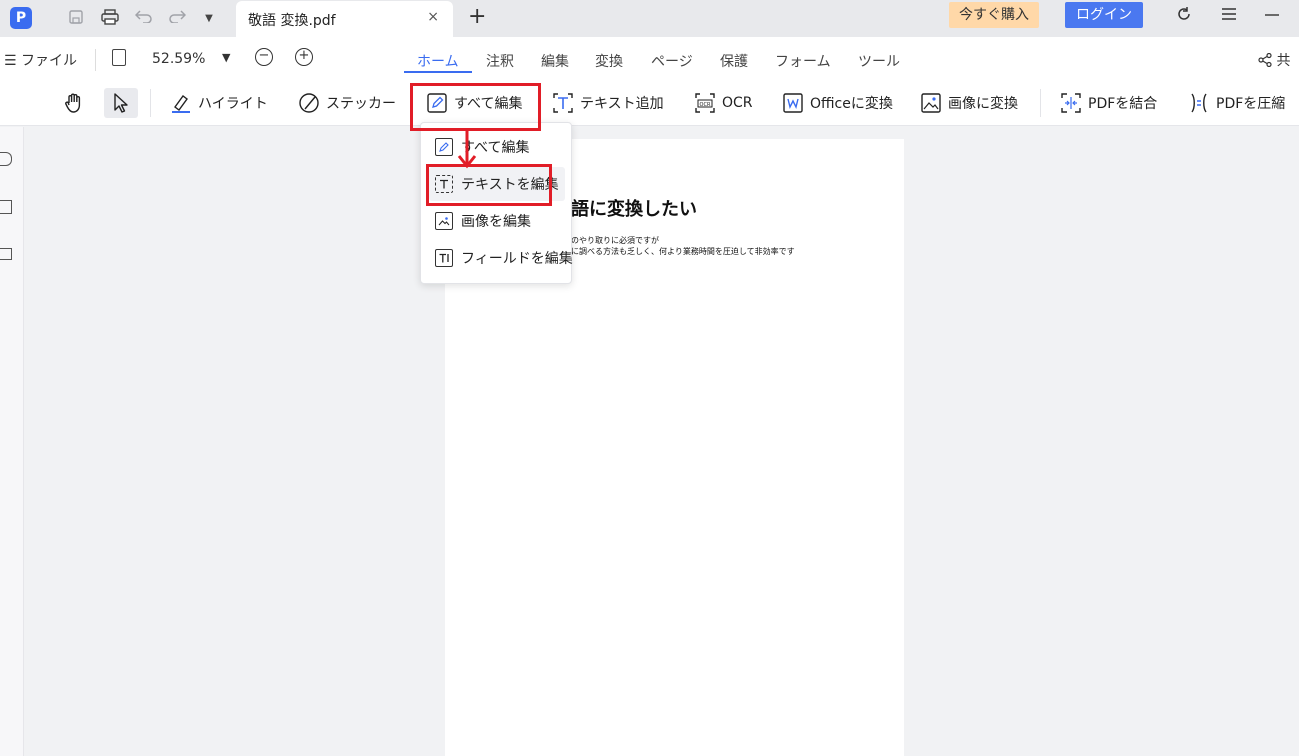 The image size is (1299, 756). What do you see at coordinates (1283, 61) in the screenshot?
I see `share-label: 共` at bounding box center [1283, 61].